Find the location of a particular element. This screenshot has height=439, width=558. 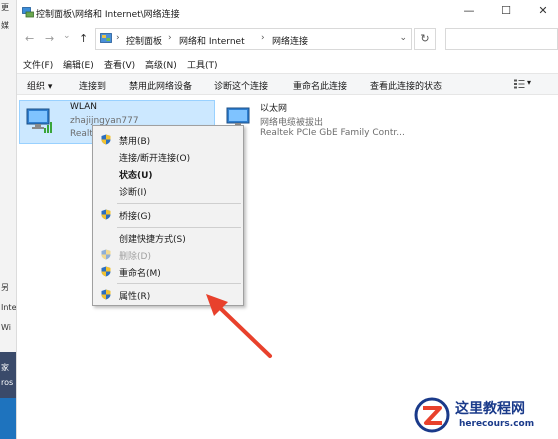

close-button: ✕ is located at coordinates (543, 10).